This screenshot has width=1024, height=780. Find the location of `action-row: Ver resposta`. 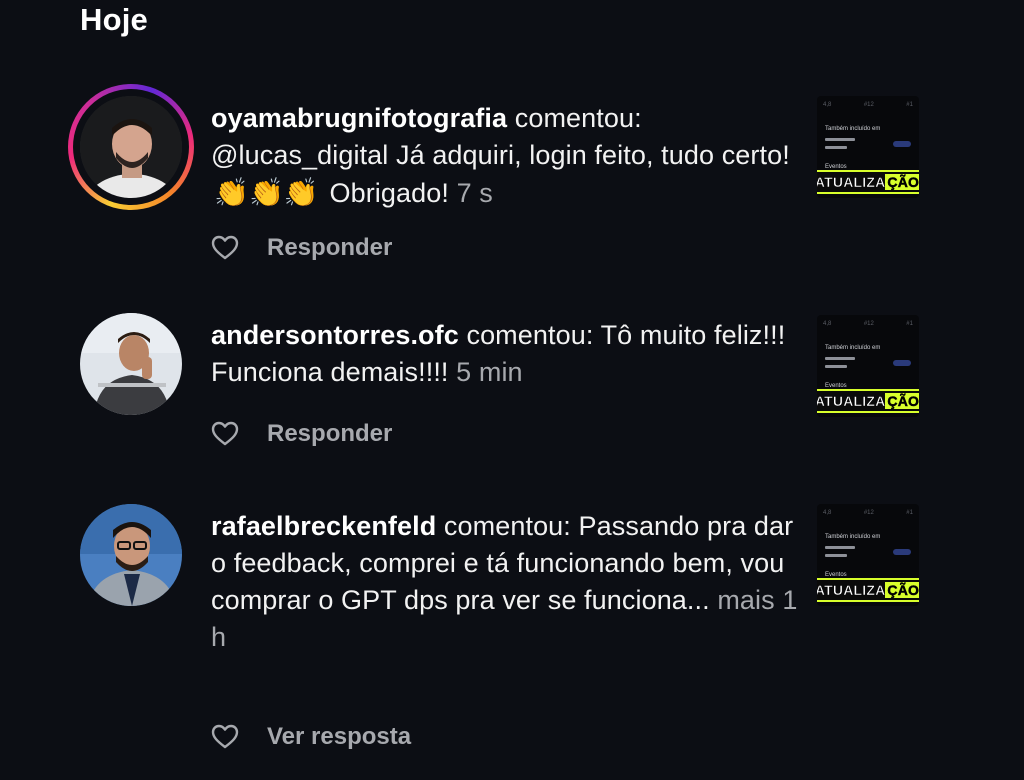

action-row: Ver resposta is located at coordinates (311, 737).